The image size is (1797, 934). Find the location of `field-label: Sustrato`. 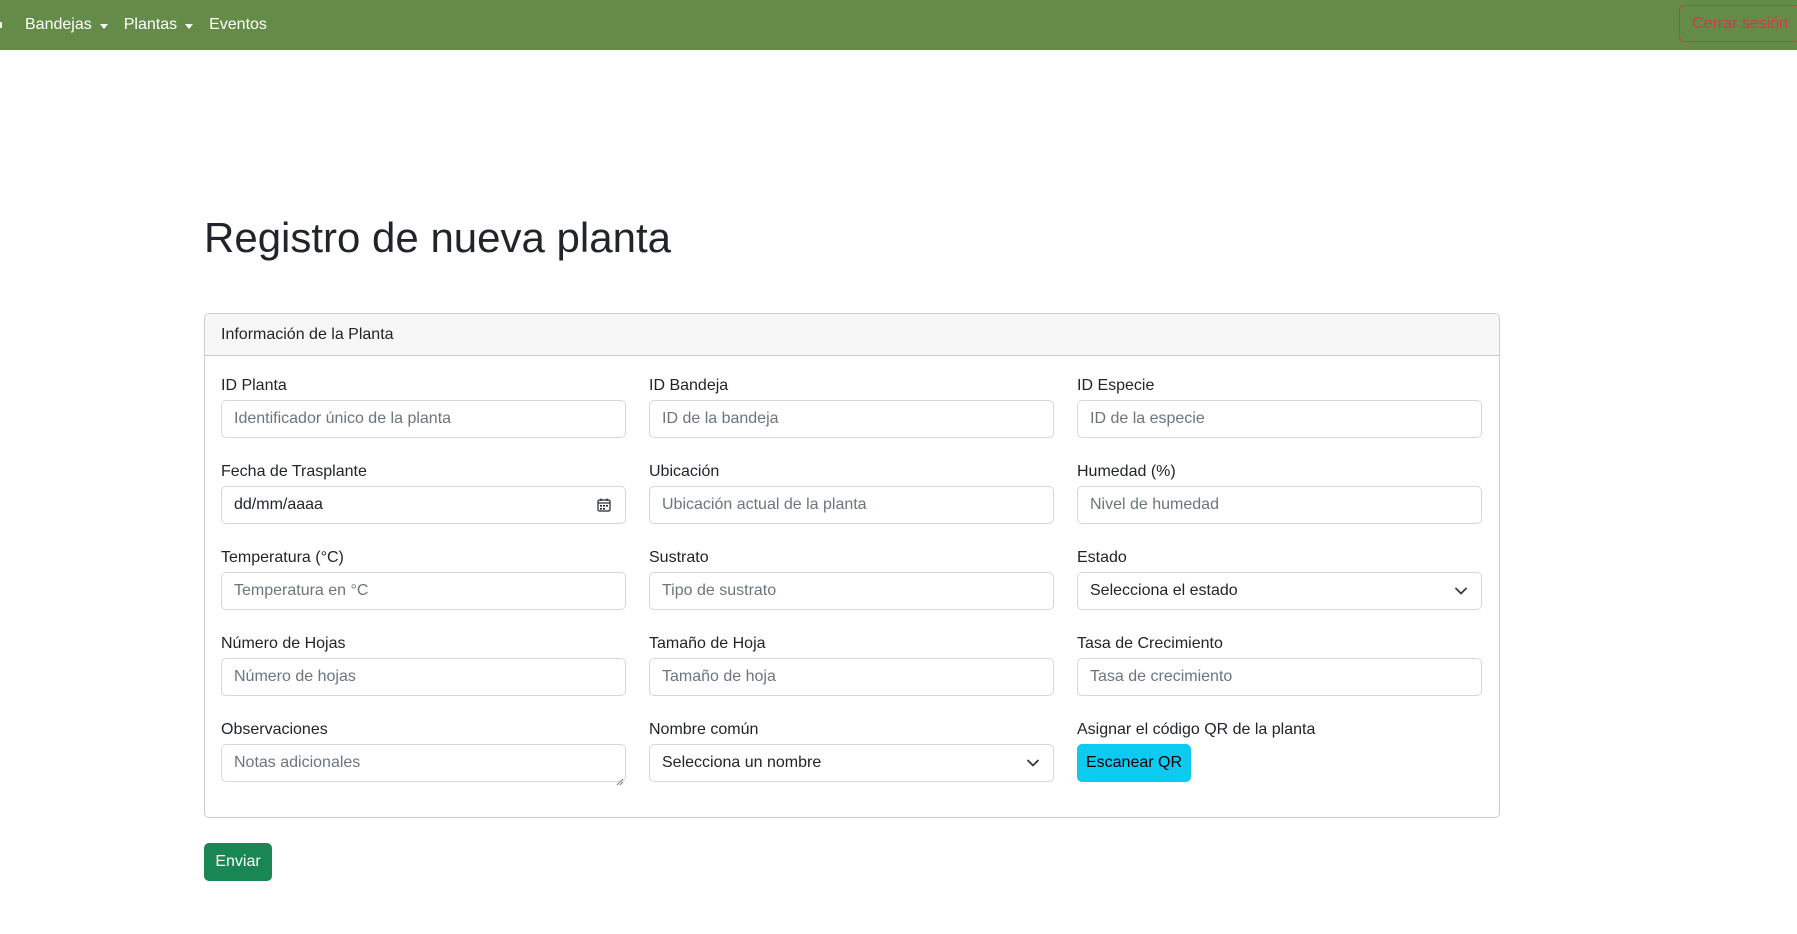

field-label: Sustrato is located at coordinates (679, 557).